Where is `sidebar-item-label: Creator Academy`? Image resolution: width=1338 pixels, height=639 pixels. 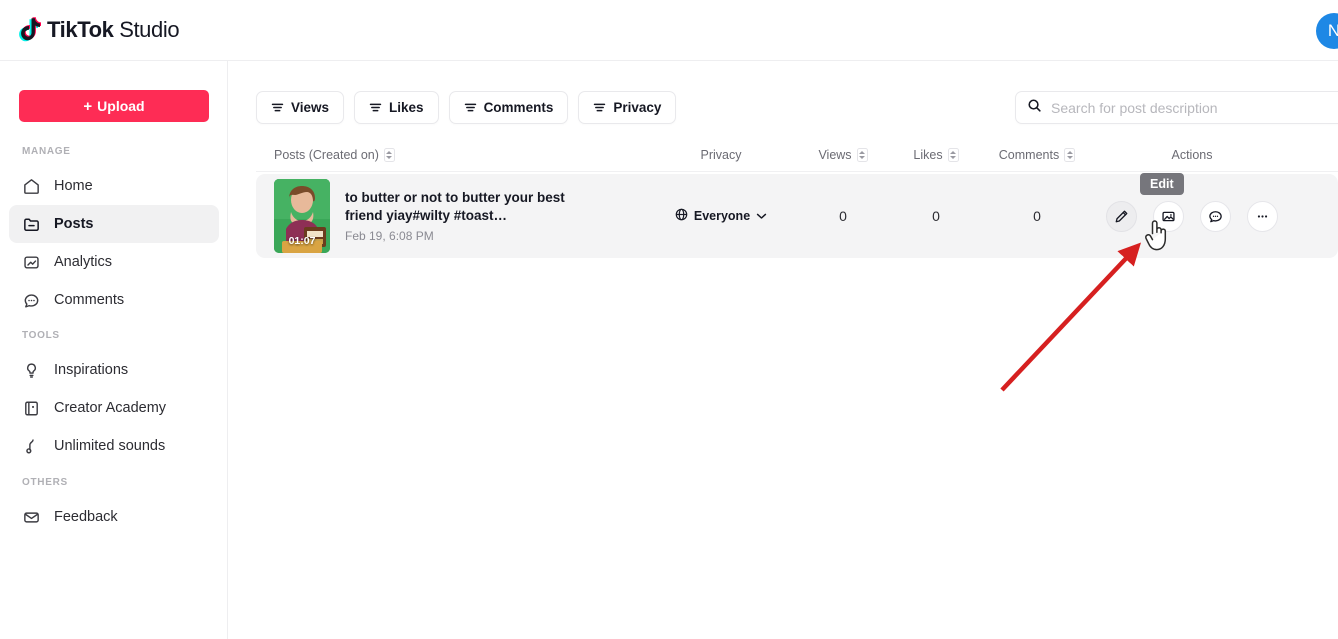 sidebar-item-label: Creator Academy is located at coordinates (110, 408).